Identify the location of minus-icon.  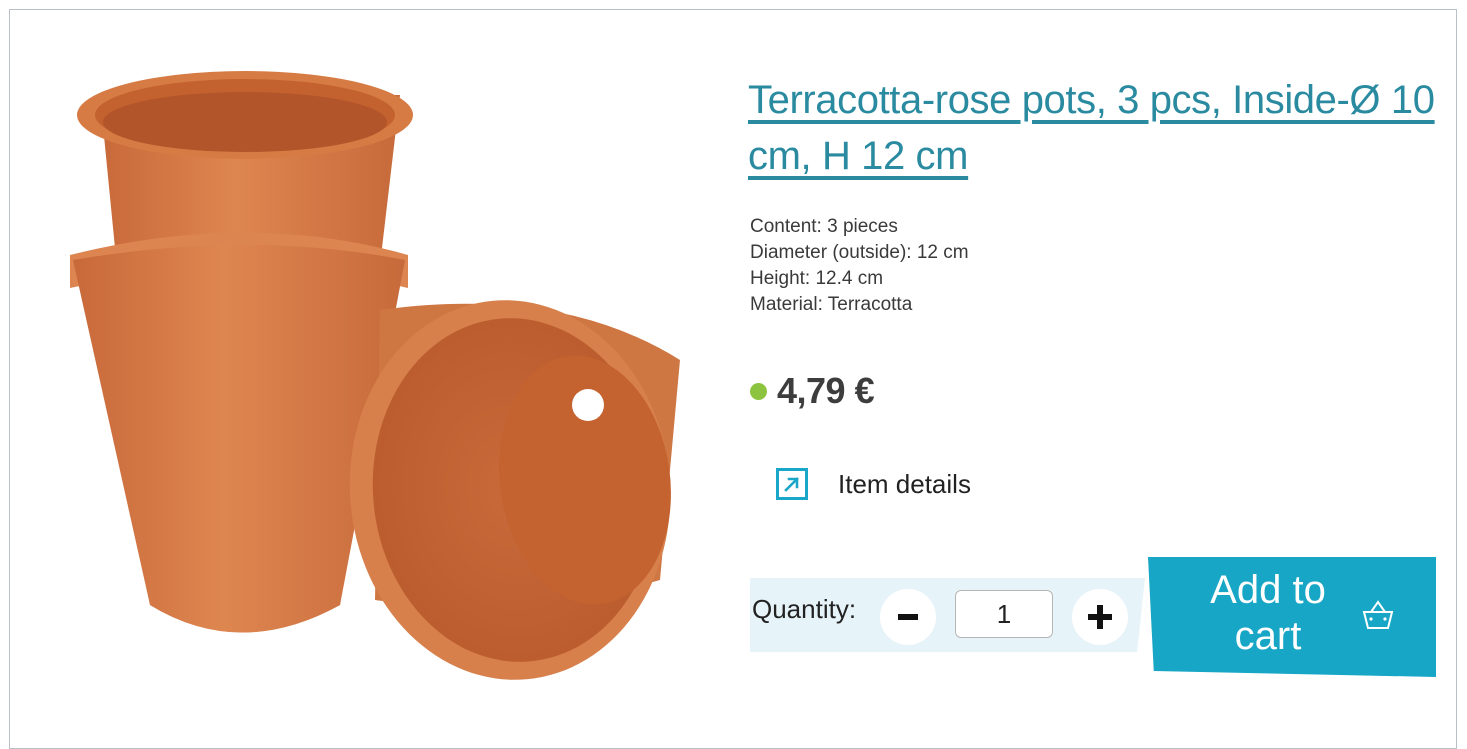
(908, 617).